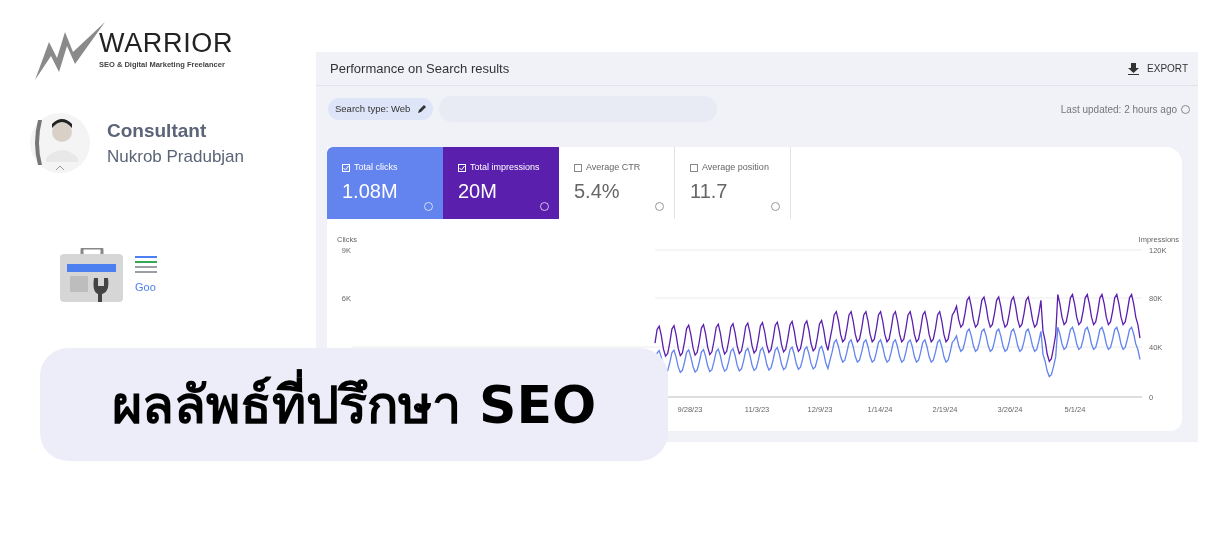 Image resolution: width=1228 pixels, height=537 pixels. Describe the element at coordinates (420, 68) in the screenshot. I see `report-title: Performance on Search results` at that location.